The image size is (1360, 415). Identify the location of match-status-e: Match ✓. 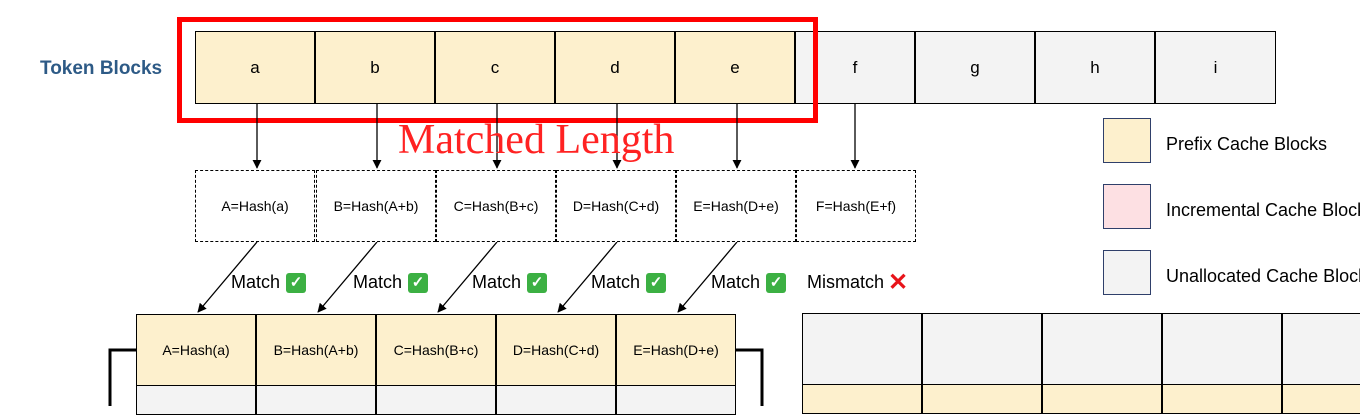
(749, 282).